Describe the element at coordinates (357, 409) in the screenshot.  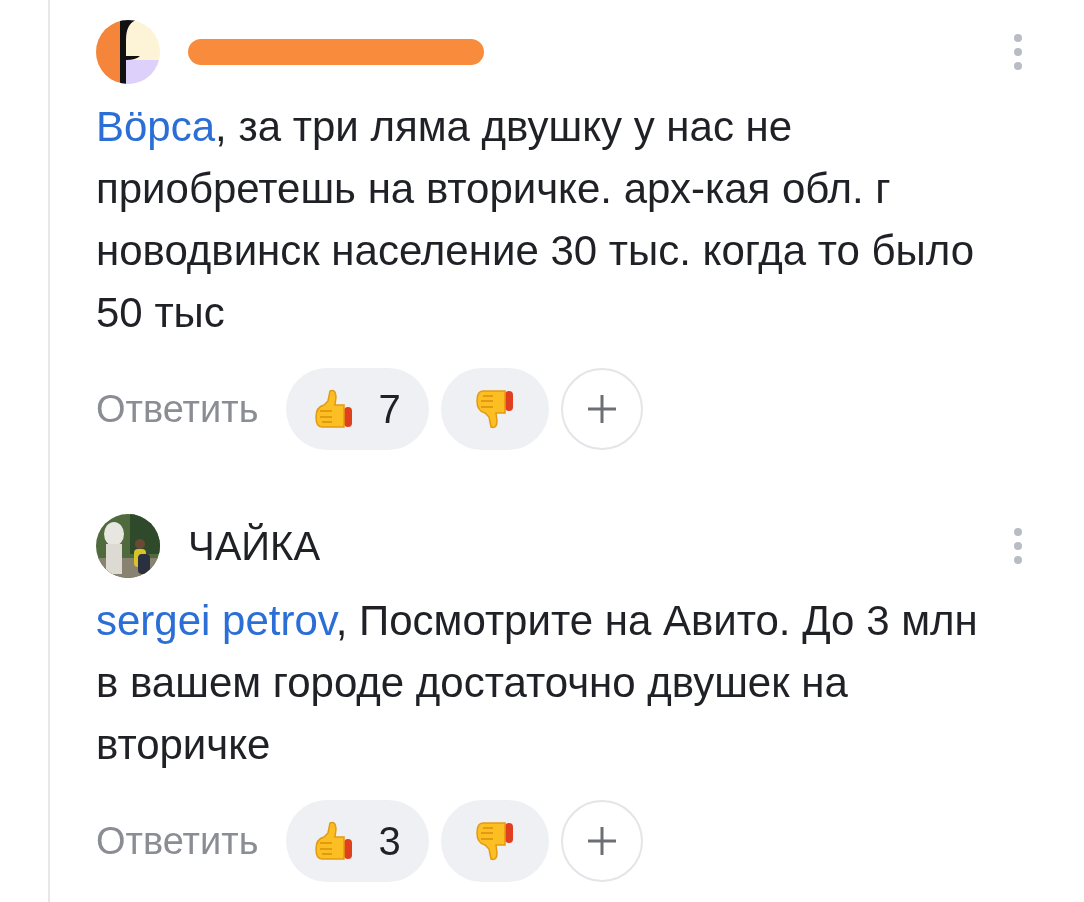
I see `like-button: 7` at that location.